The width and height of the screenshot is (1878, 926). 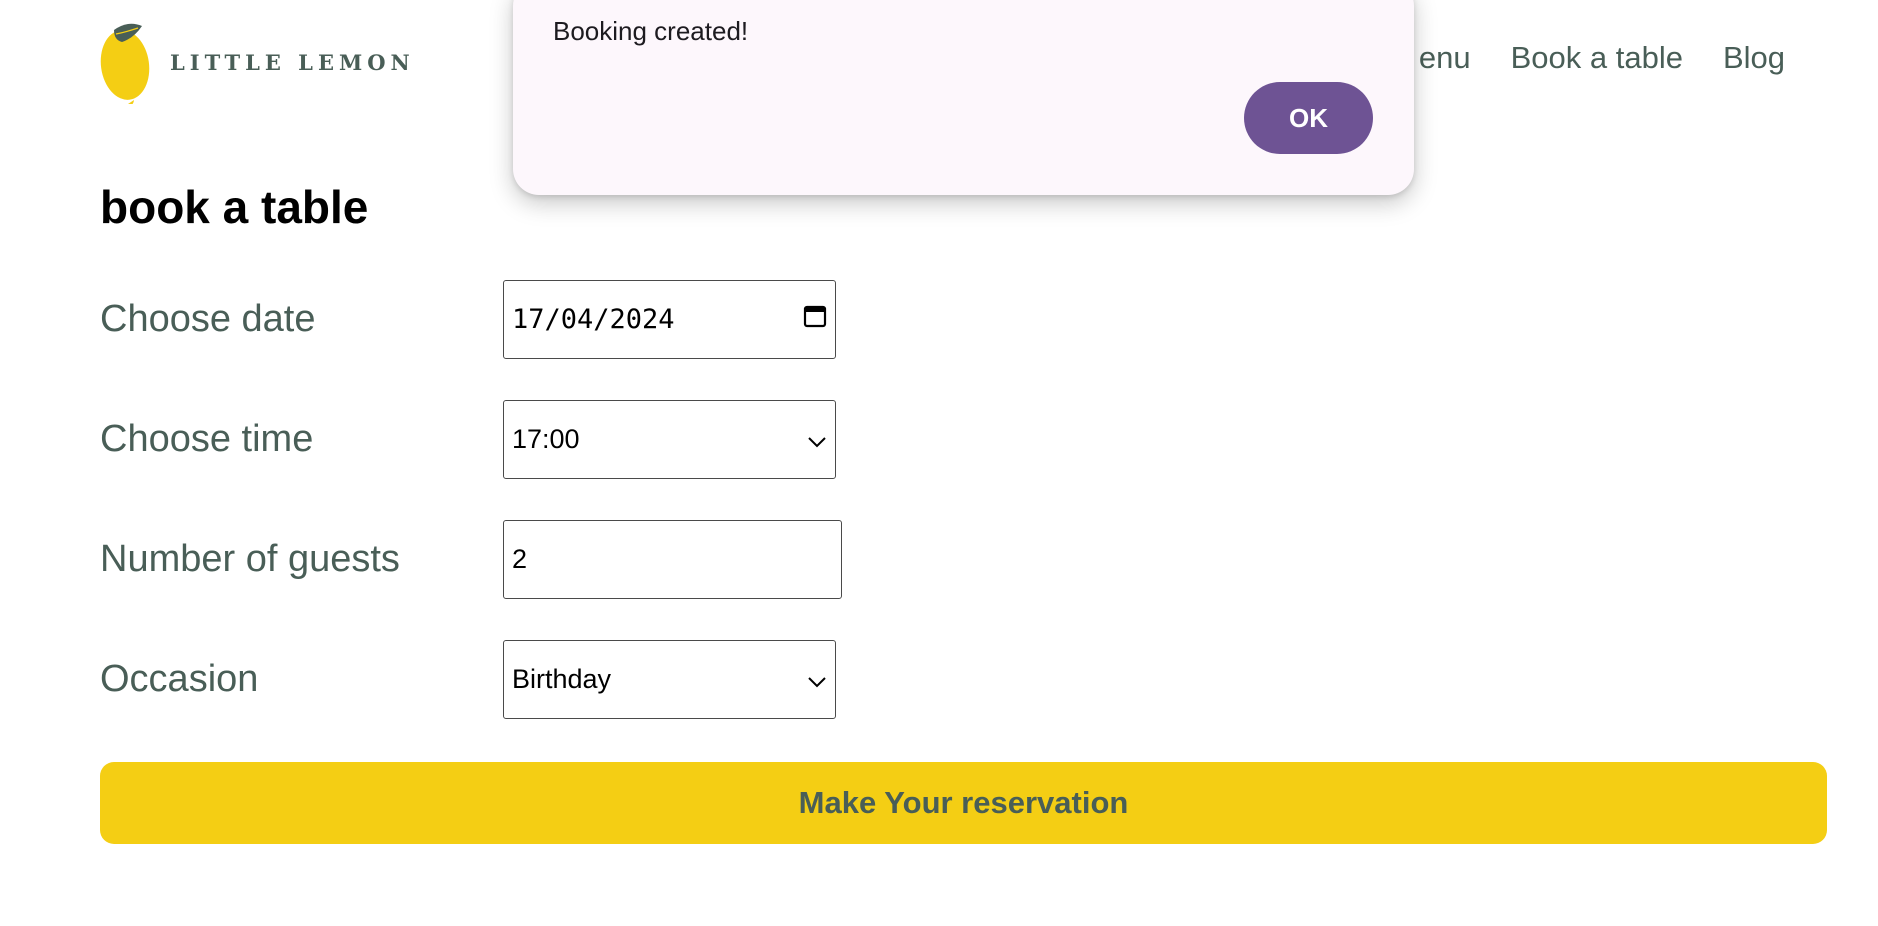 I want to click on main-nav: enu Book a table Blog, so click(x=1602, y=58).